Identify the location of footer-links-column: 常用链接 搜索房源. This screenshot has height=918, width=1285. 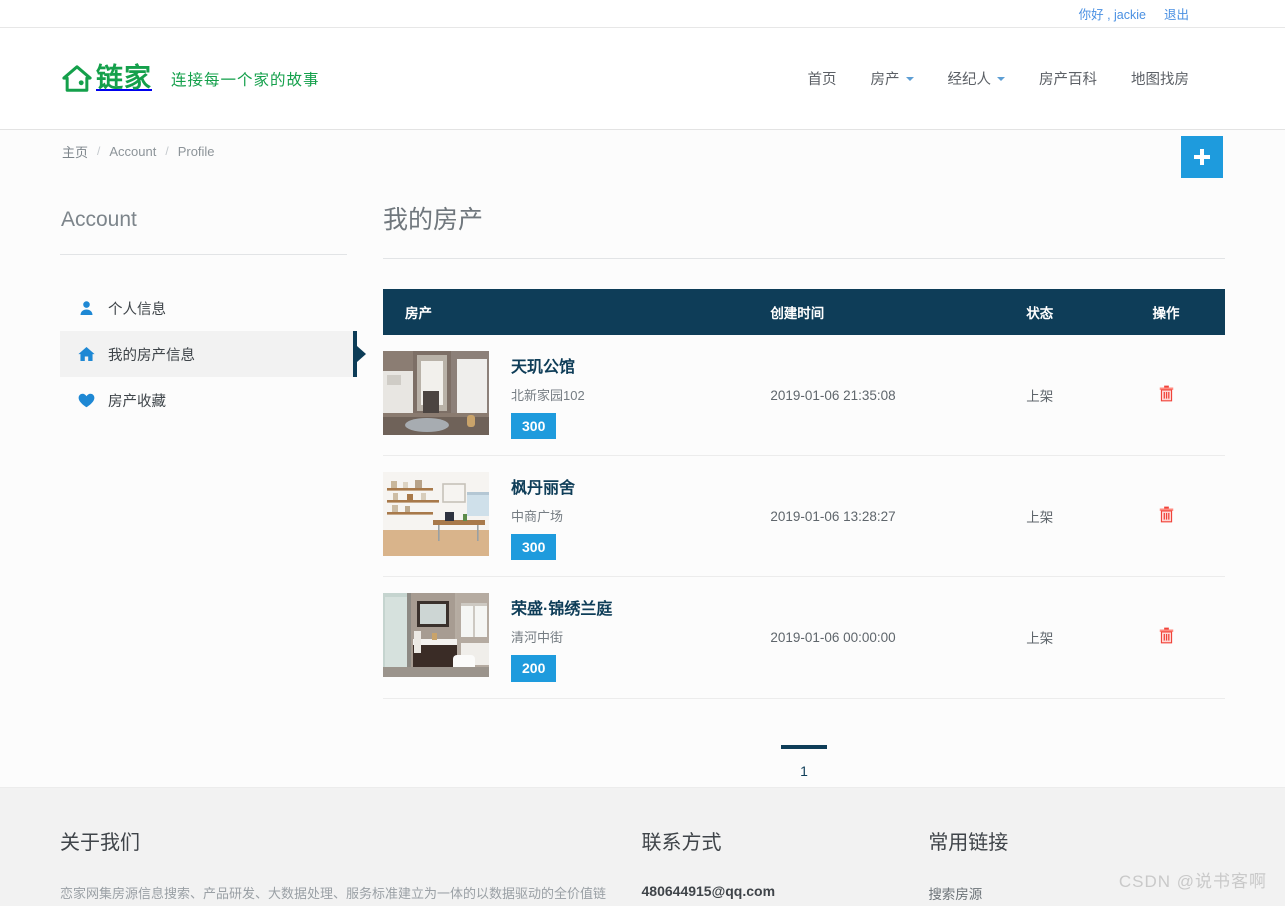
(1076, 866).